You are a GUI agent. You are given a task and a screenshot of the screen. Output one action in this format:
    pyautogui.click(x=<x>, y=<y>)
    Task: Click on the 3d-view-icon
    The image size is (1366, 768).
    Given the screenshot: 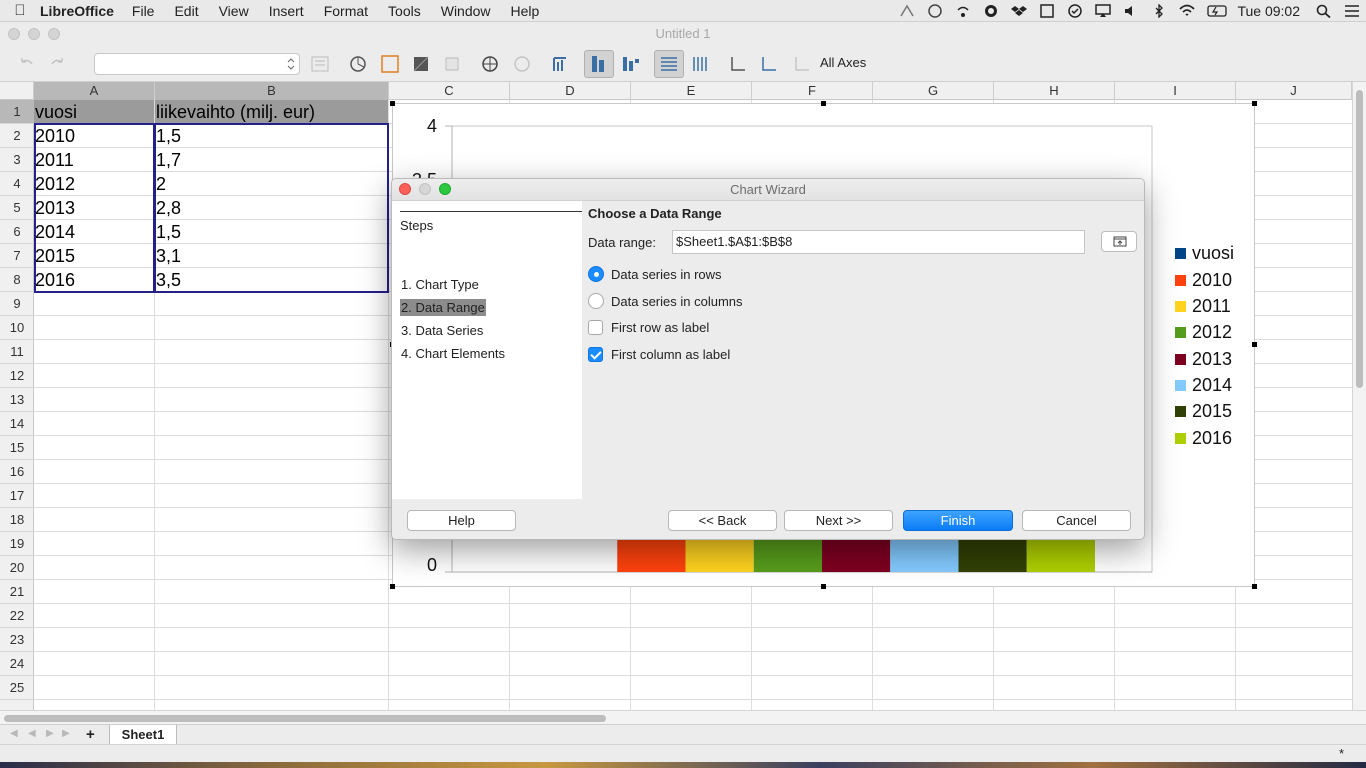 What is the action you would take?
    pyautogui.click(x=452, y=64)
    